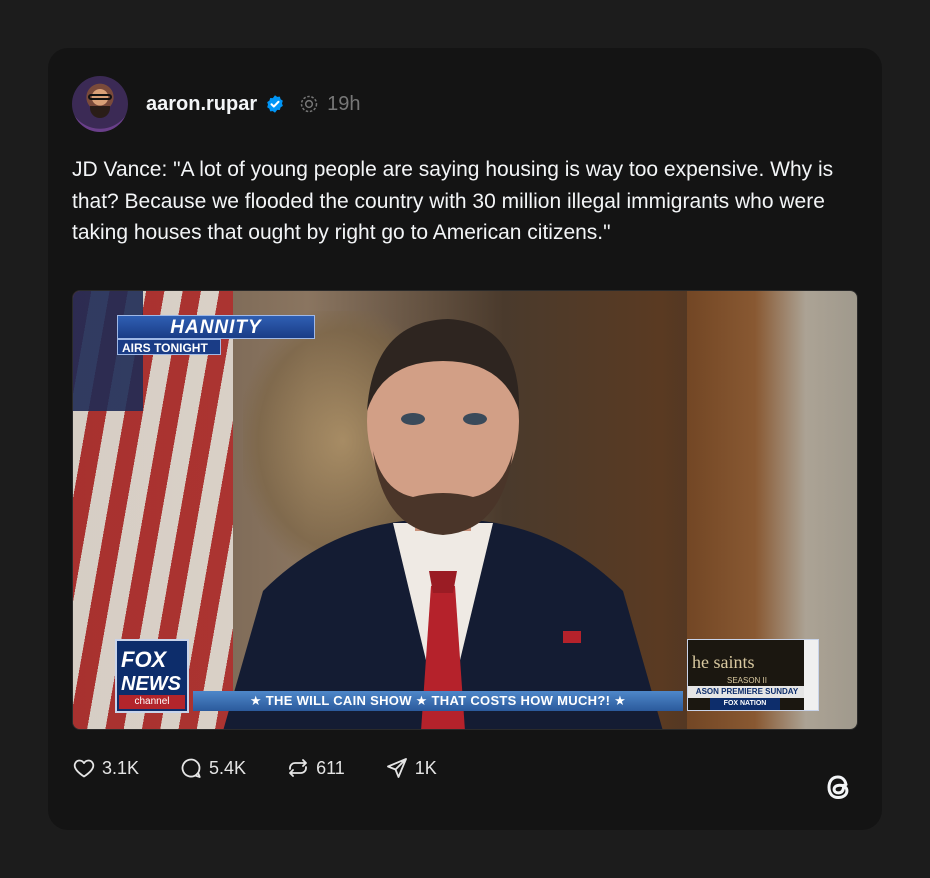 This screenshot has height=878, width=930. What do you see at coordinates (151, 684) in the screenshot?
I see `news-logo-text: NEWS` at bounding box center [151, 684].